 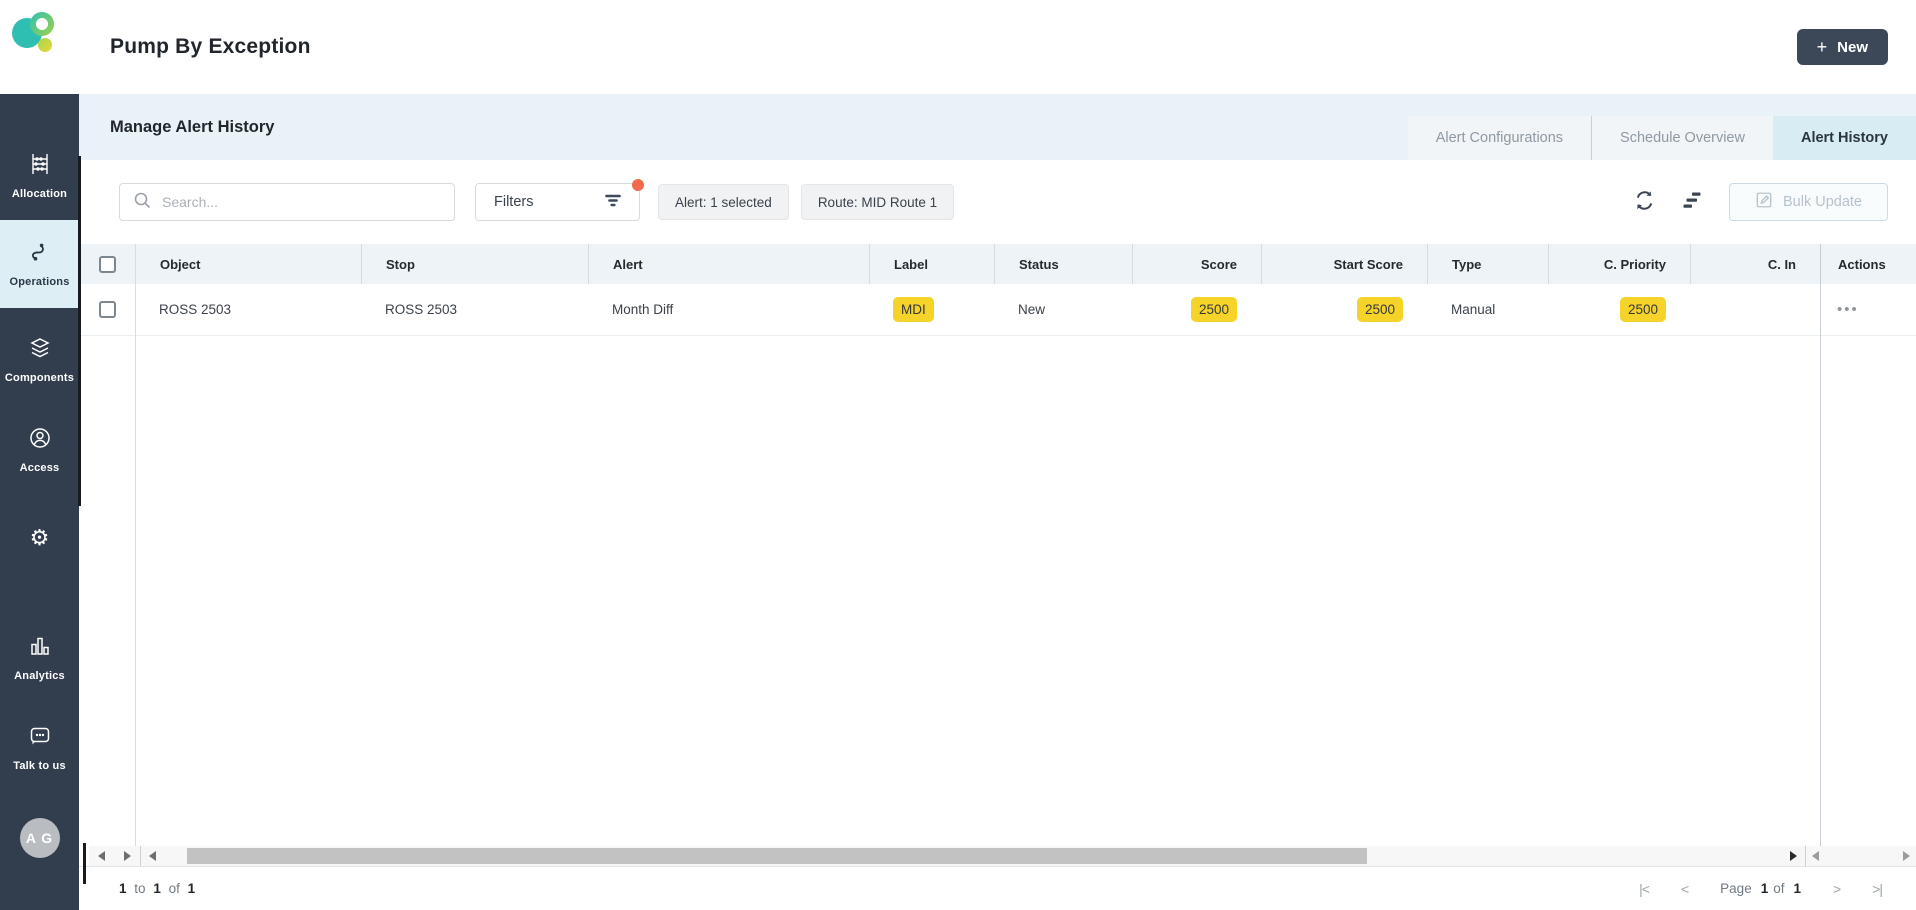 I want to click on sidebar-item-label: Analytics, so click(x=39, y=676).